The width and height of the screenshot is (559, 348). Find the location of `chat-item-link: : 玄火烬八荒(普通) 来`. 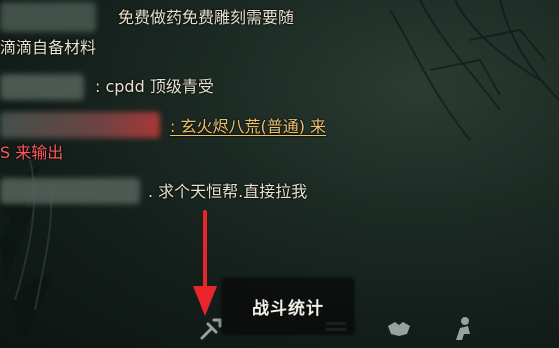

chat-item-link: : 玄火烬八荒(普通) 来 is located at coordinates (248, 127).